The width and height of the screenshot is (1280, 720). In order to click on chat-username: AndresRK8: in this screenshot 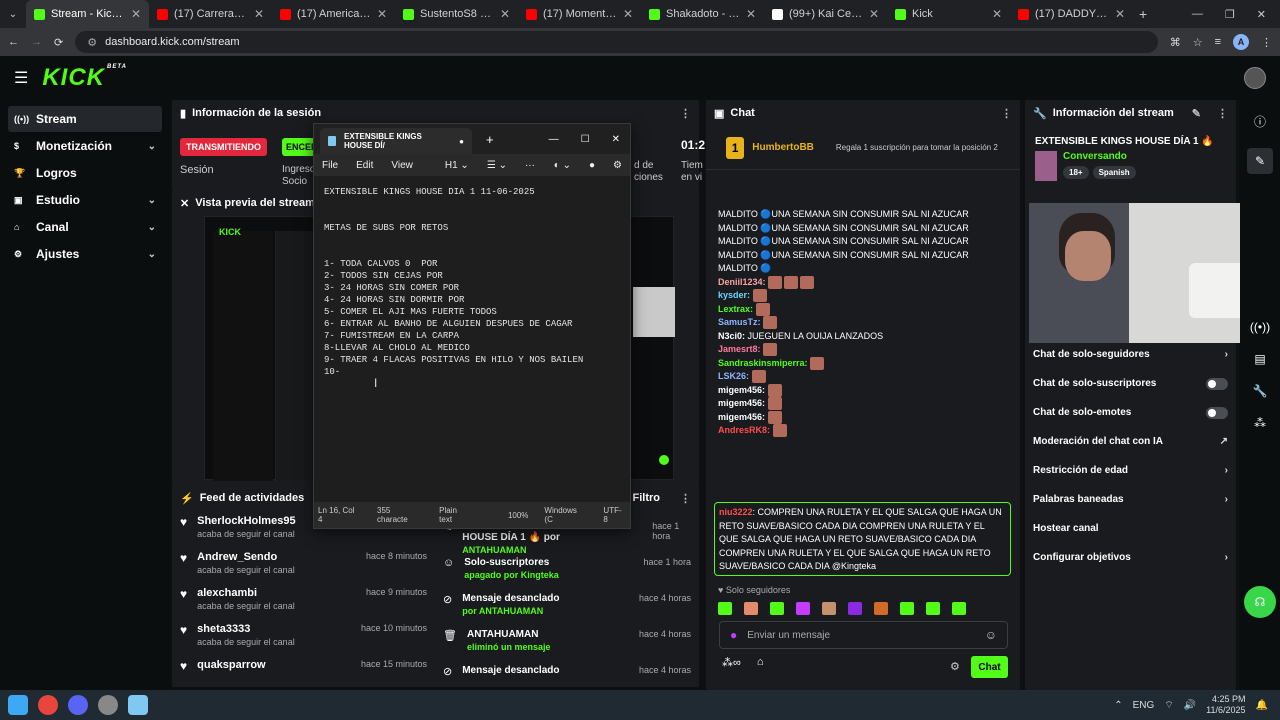, I will do `click(744, 430)`.